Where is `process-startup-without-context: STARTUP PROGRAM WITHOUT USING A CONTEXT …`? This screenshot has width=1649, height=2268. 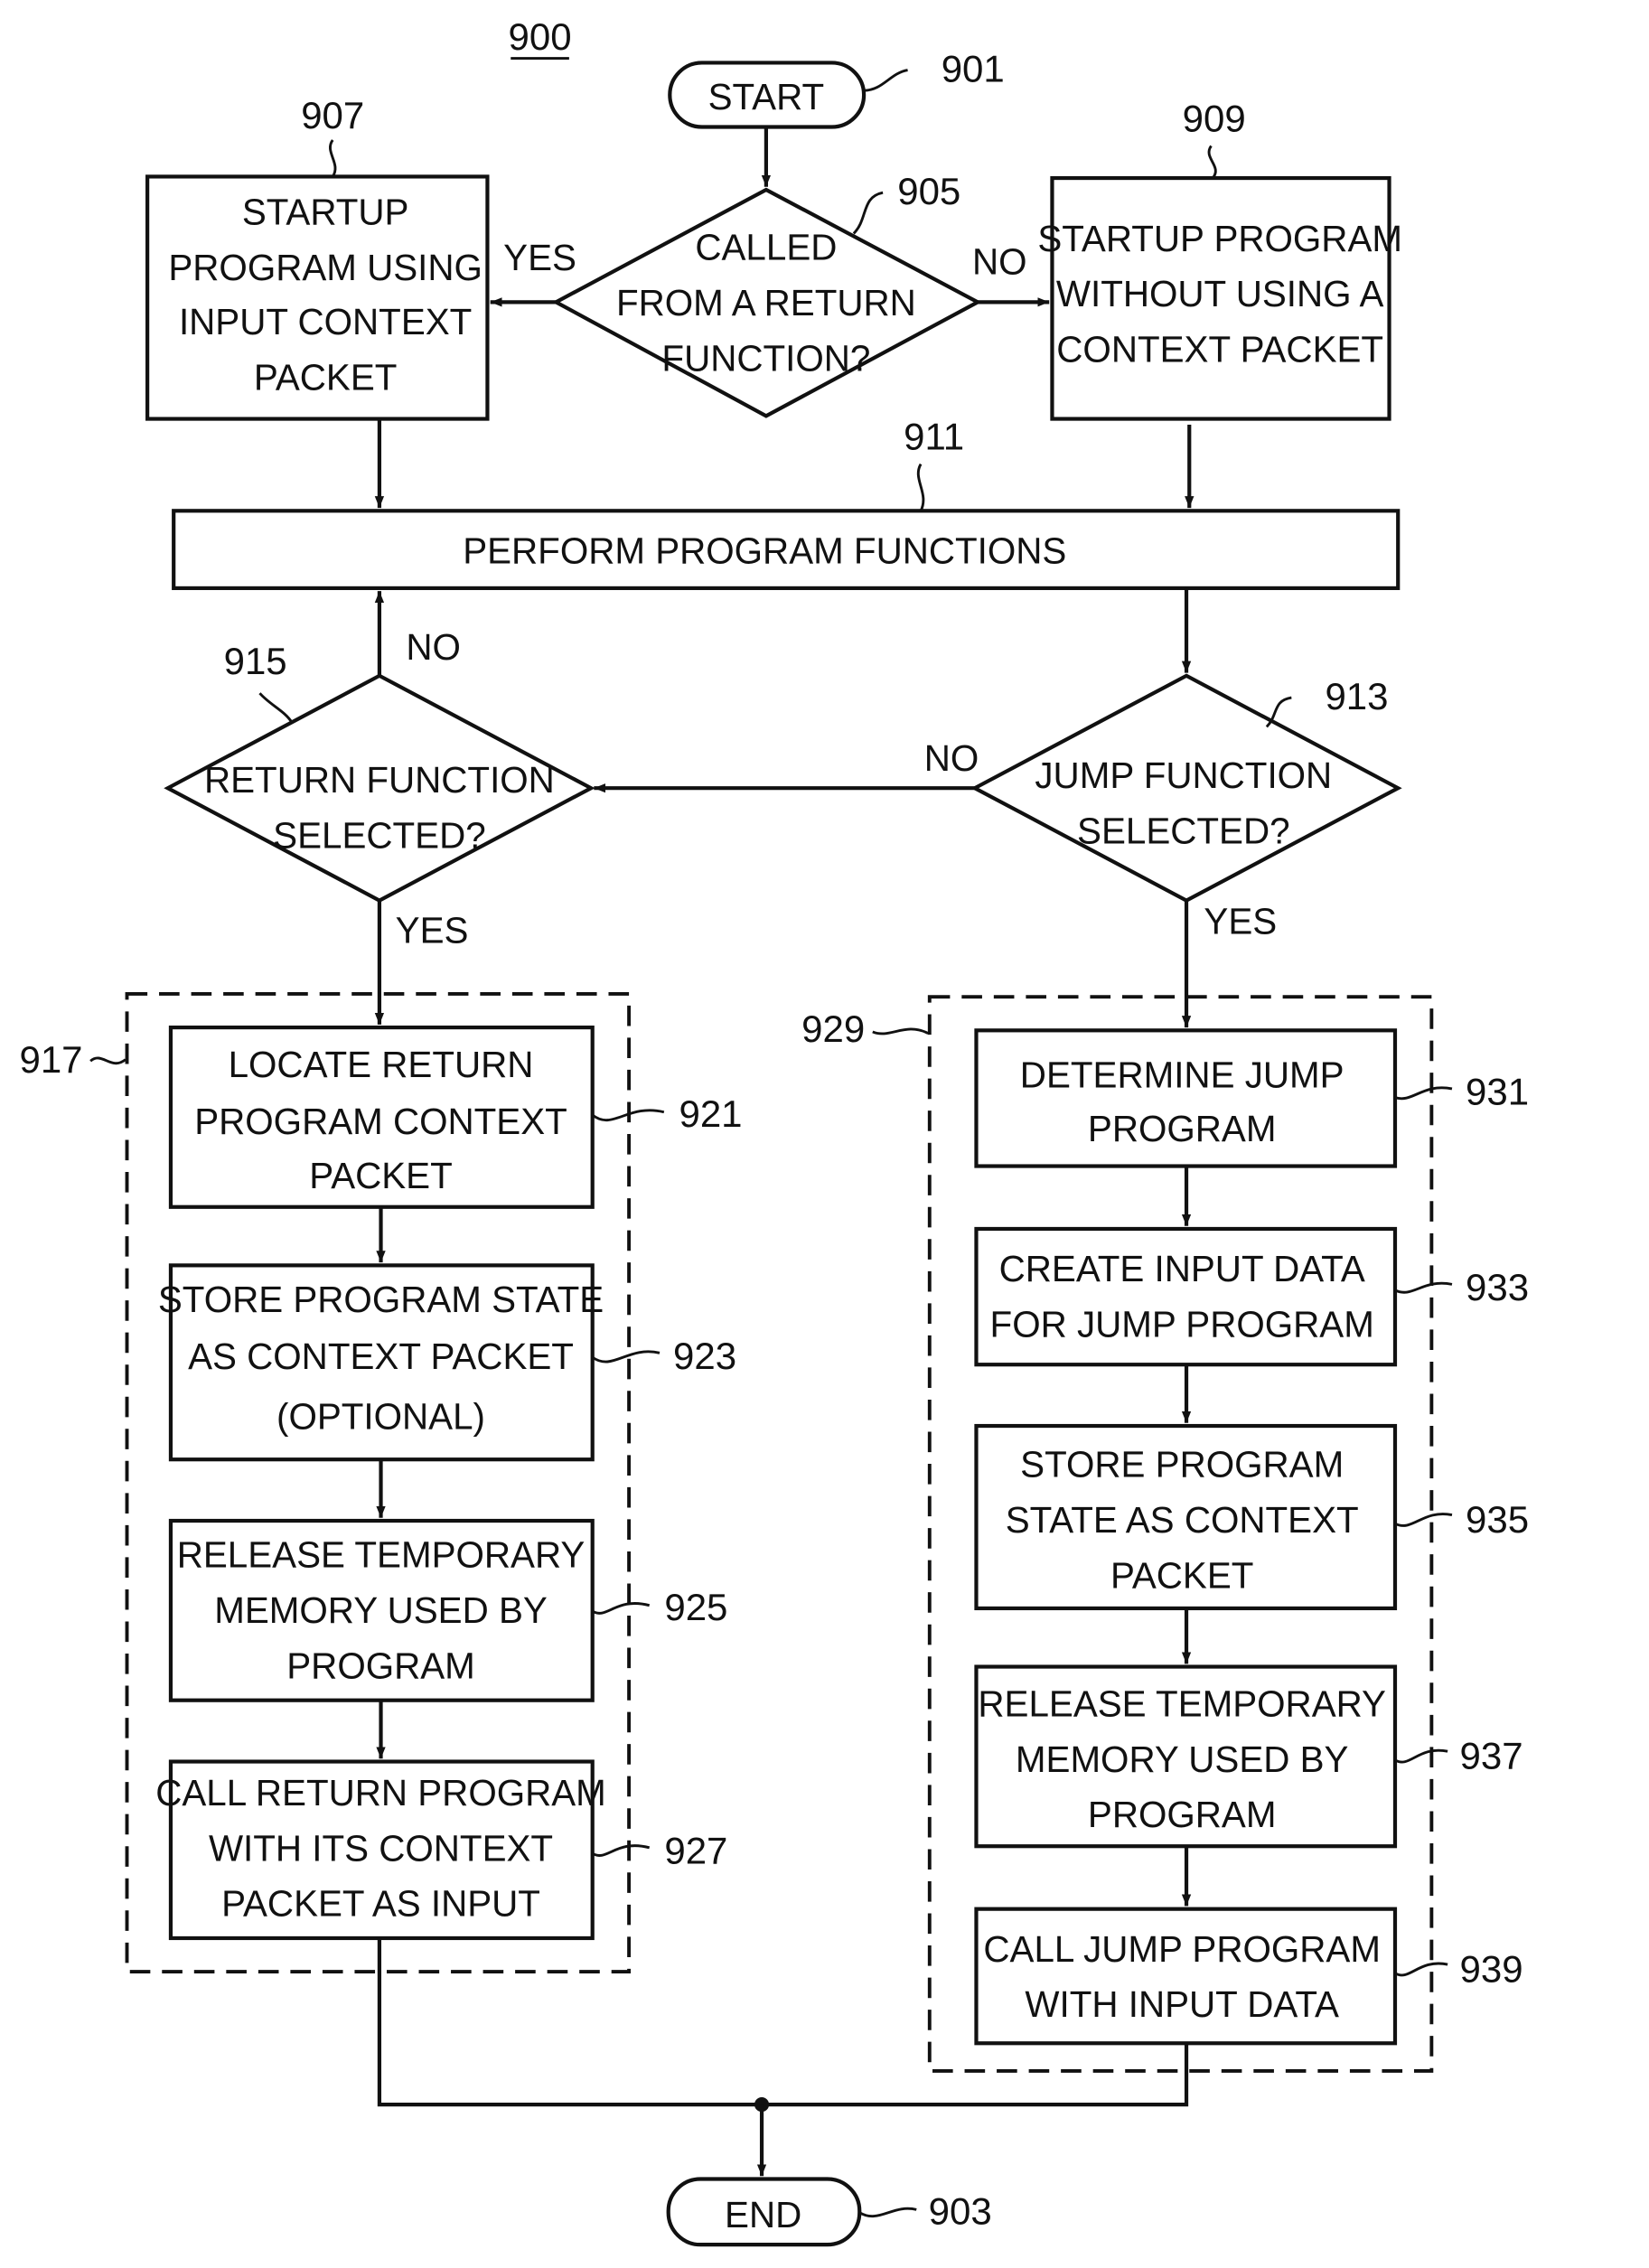 process-startup-without-context: STARTUP PROGRAM WITHOUT USING A CONTEXT … is located at coordinates (1220, 298).